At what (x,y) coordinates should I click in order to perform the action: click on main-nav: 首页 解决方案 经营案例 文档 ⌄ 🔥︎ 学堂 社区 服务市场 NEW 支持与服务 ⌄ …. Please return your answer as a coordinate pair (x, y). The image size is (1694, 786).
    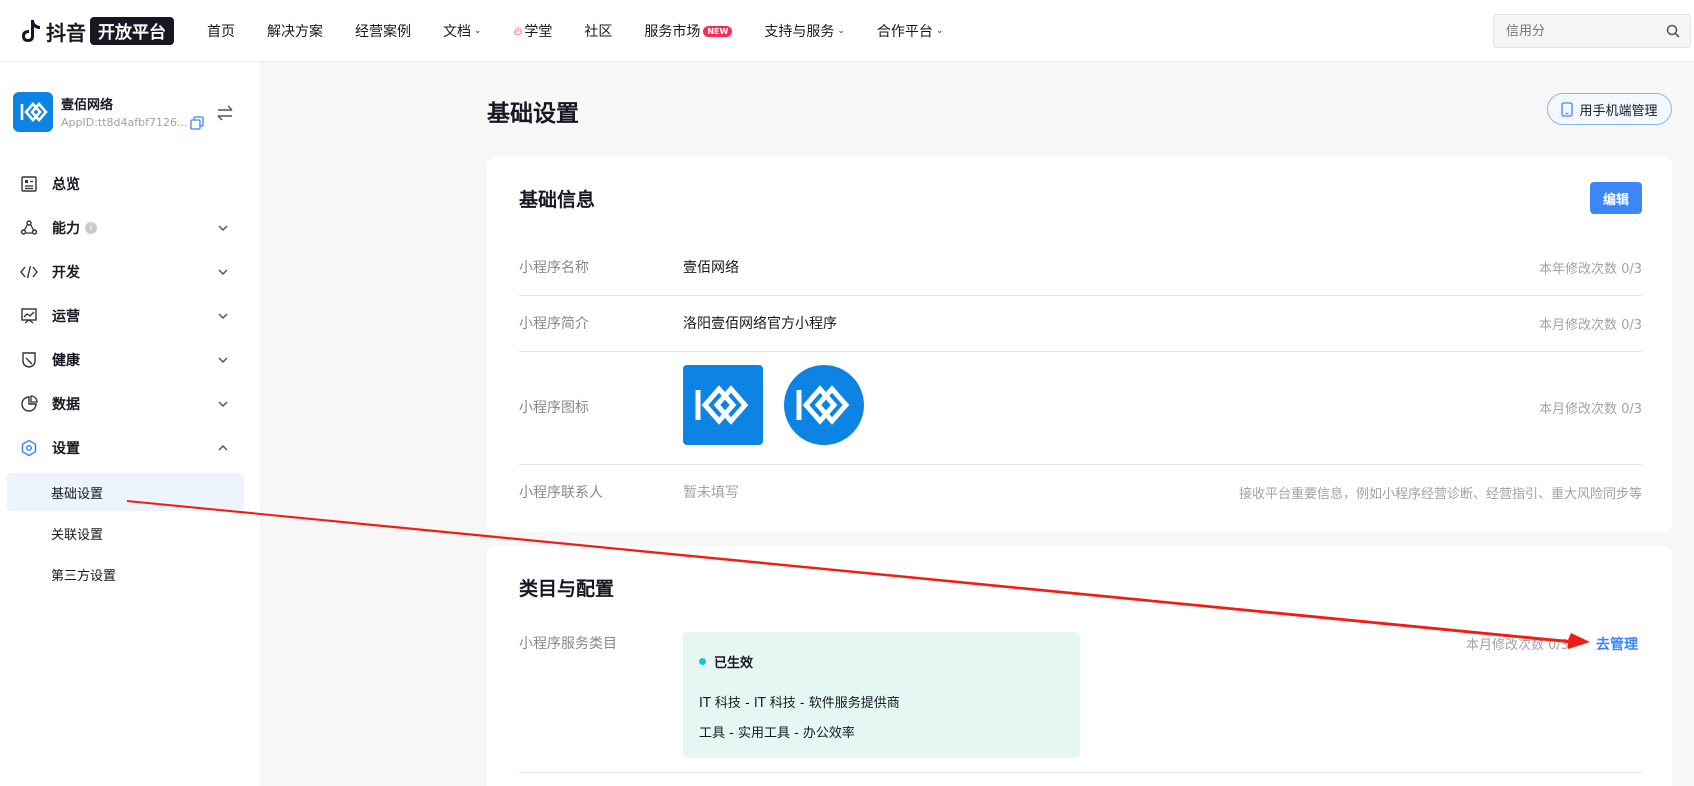
    Looking at the image, I should click on (591, 31).